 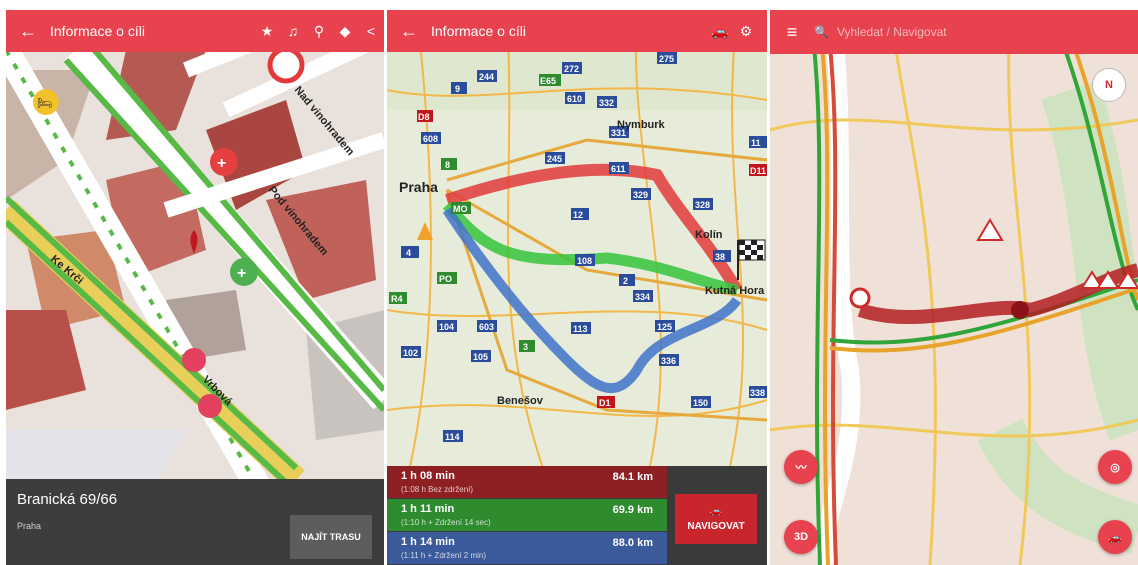 What do you see at coordinates (446, 327) in the screenshot?
I see `svg-text: 104` at bounding box center [446, 327].